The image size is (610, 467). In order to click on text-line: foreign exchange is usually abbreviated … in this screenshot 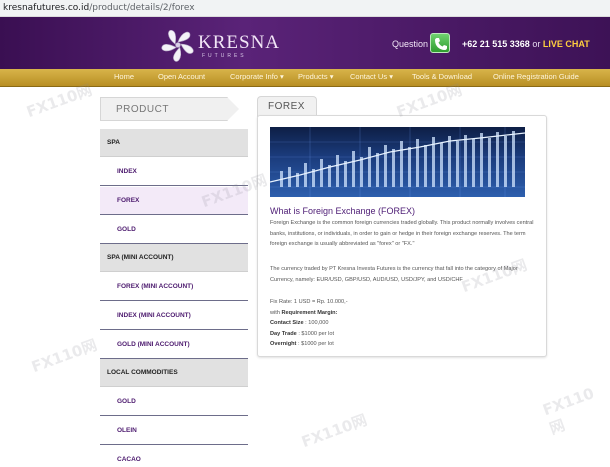, I will do `click(342, 244)`.